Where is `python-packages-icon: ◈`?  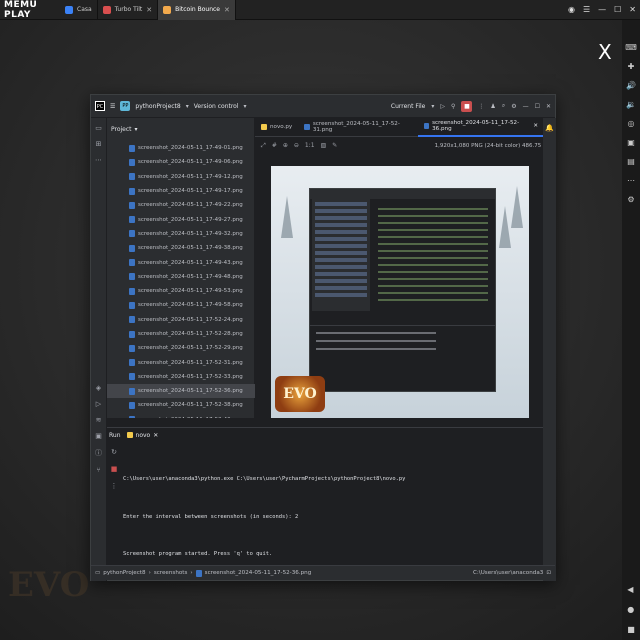 python-packages-icon: ◈ is located at coordinates (98, 388).